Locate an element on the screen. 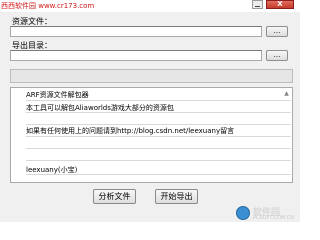 Image resolution: width=320 pixels, height=240 pixels. analyze-file-button: 分析文件 is located at coordinates (114, 196).